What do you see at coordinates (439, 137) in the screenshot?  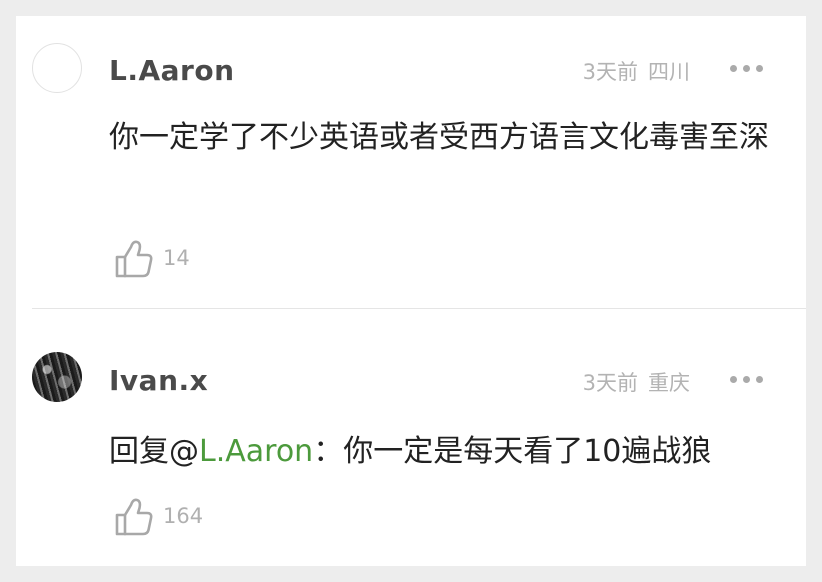 I see `comment-text: 你一定学了不少英语或者受西方语言文化毒害至深` at bounding box center [439, 137].